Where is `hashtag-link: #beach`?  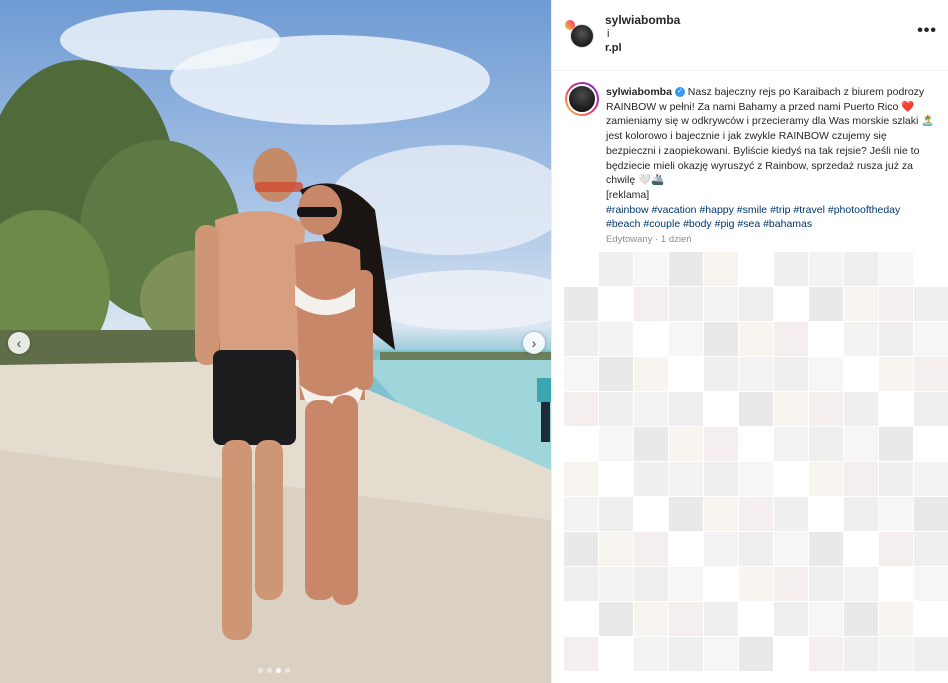
hashtag-link: #beach is located at coordinates (623, 224).